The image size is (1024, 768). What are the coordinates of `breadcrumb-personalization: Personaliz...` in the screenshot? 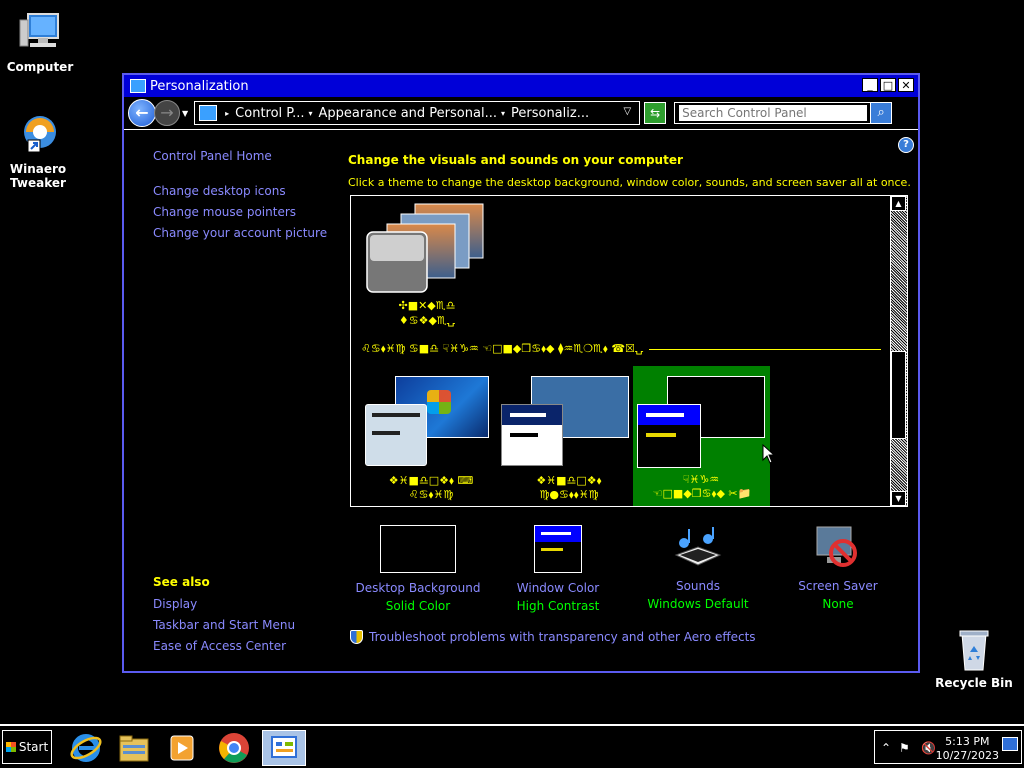 It's located at (550, 113).